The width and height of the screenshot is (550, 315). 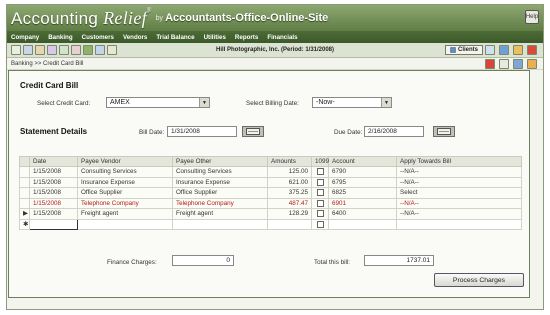 I want to click on menu-item-utilities: Utilities, so click(x=215, y=37).